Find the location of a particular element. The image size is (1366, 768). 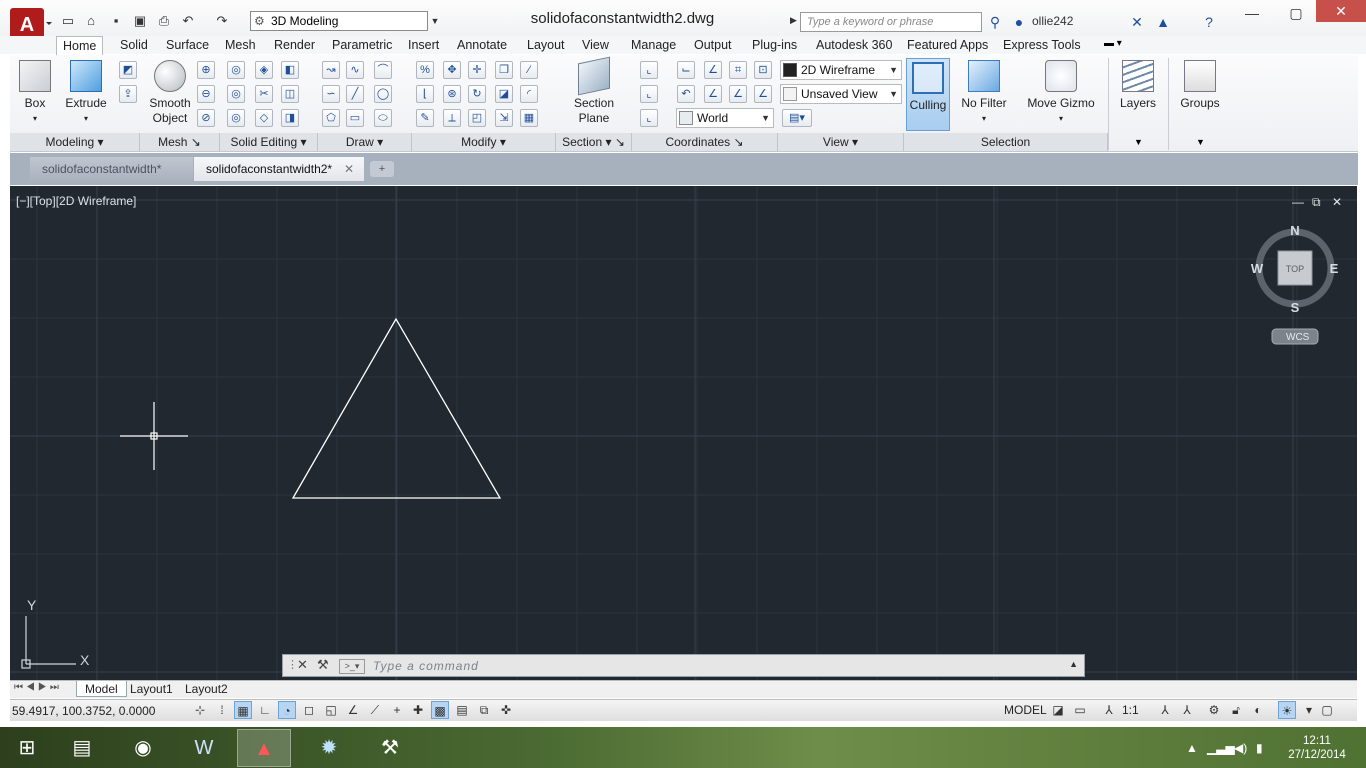

rectangle-icon: ▭ is located at coordinates (355, 118).